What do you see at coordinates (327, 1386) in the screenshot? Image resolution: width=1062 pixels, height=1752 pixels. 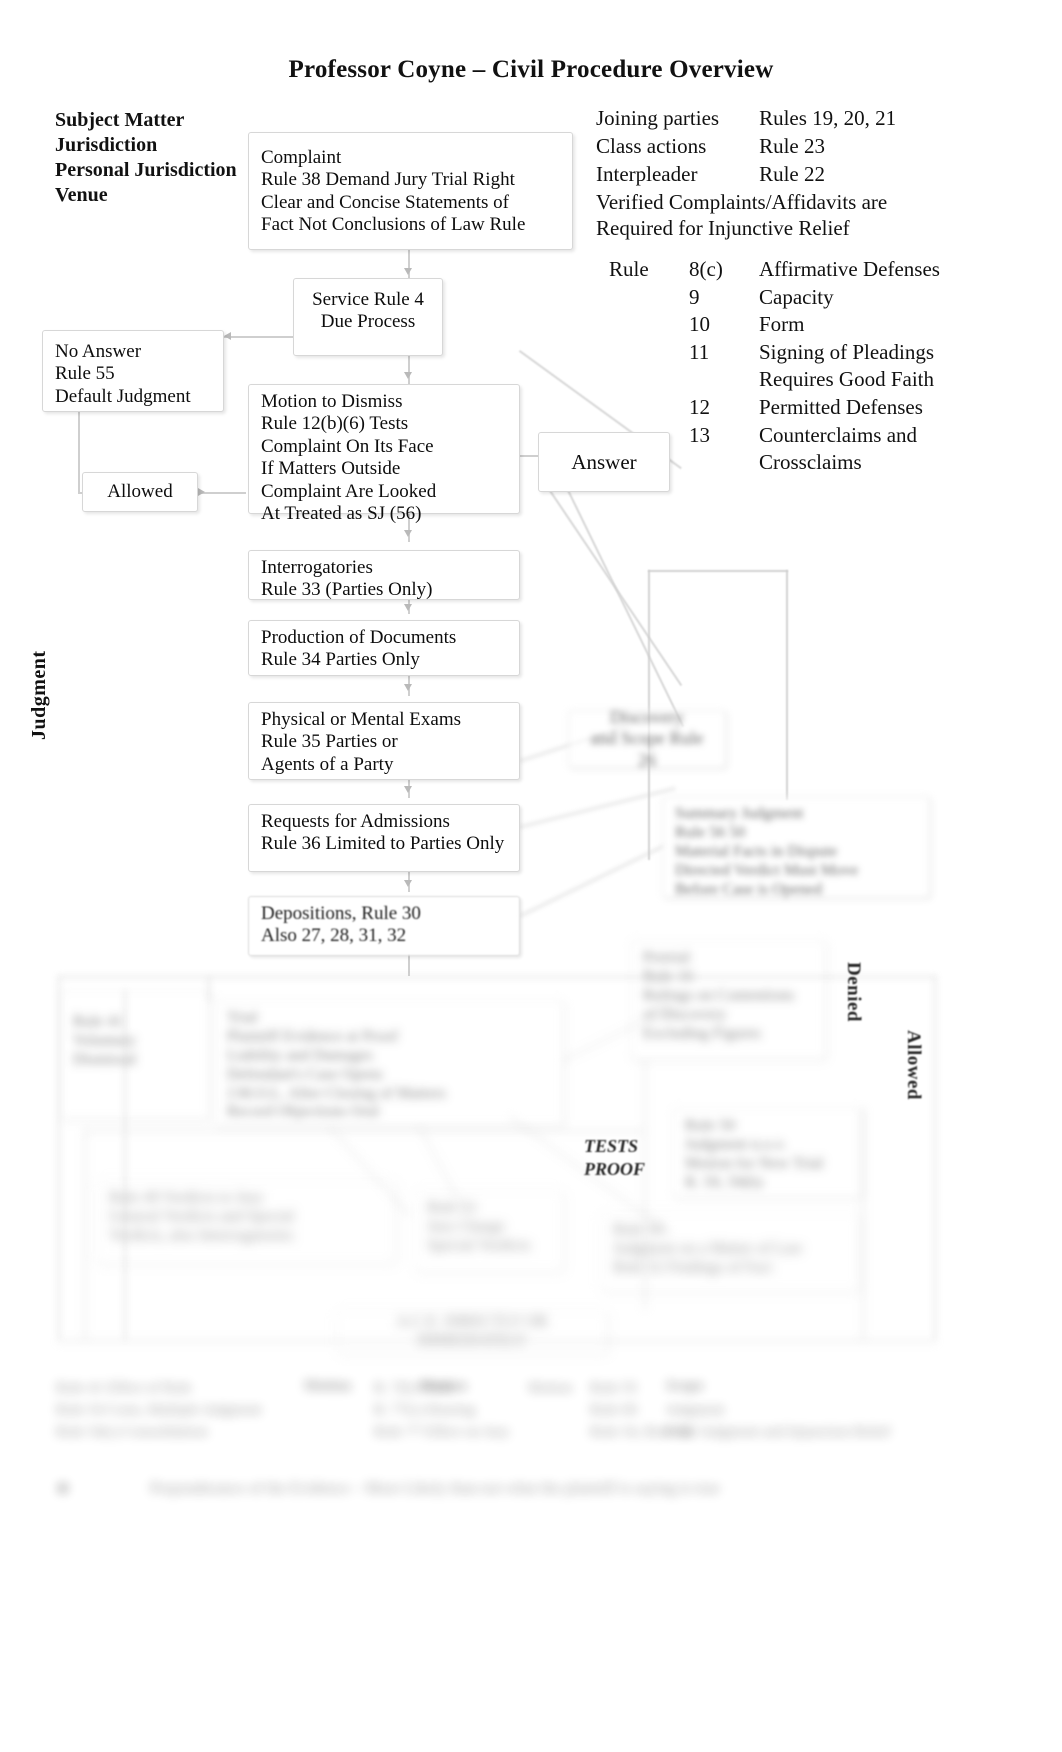 I see `footer-column-2-label: Motion` at bounding box center [327, 1386].